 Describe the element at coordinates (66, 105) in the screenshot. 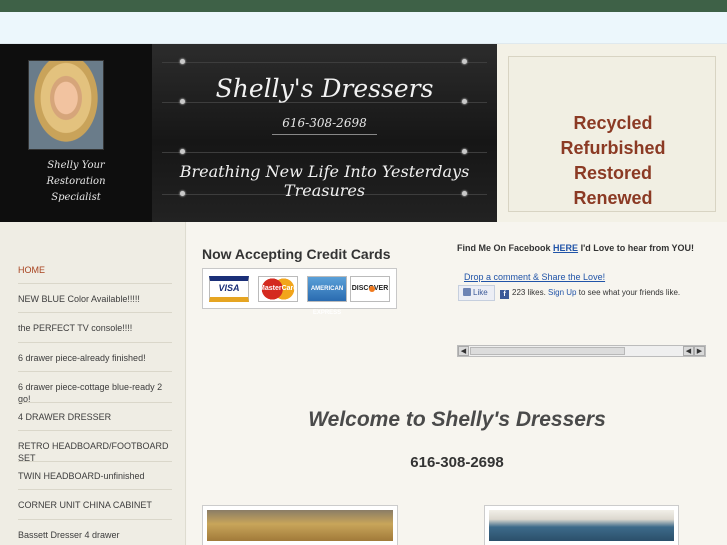

I see `profile-photo` at that location.